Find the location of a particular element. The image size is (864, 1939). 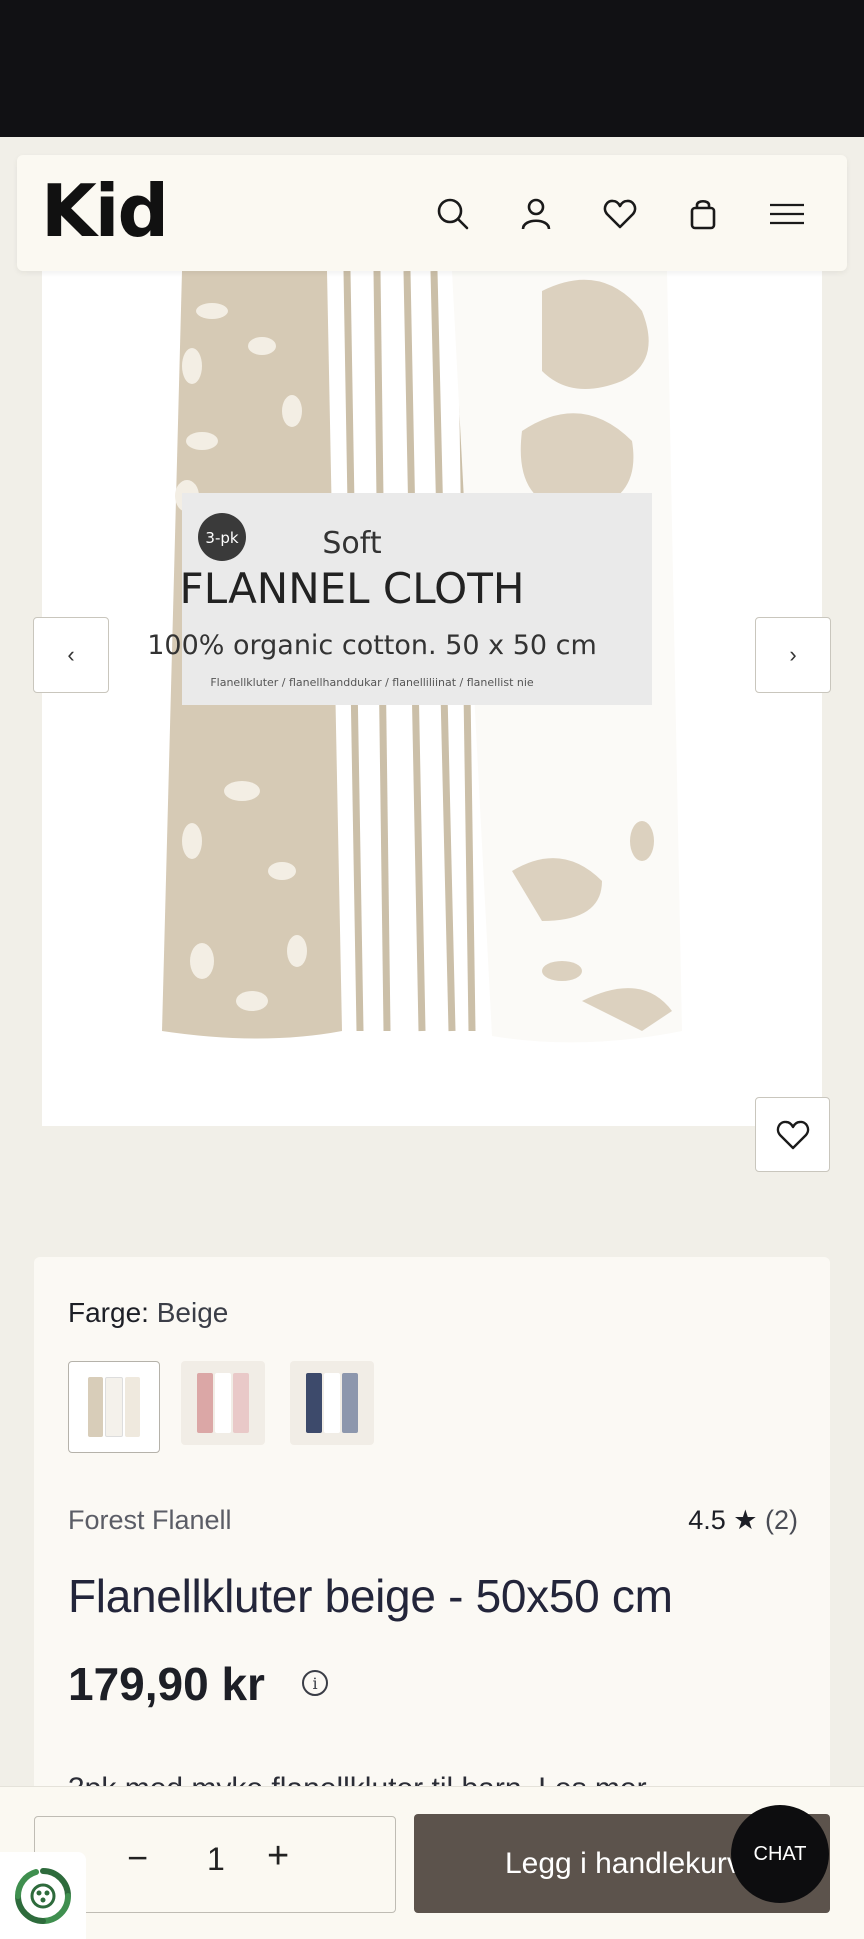

add-to-wishlist-button is located at coordinates (792, 1134).